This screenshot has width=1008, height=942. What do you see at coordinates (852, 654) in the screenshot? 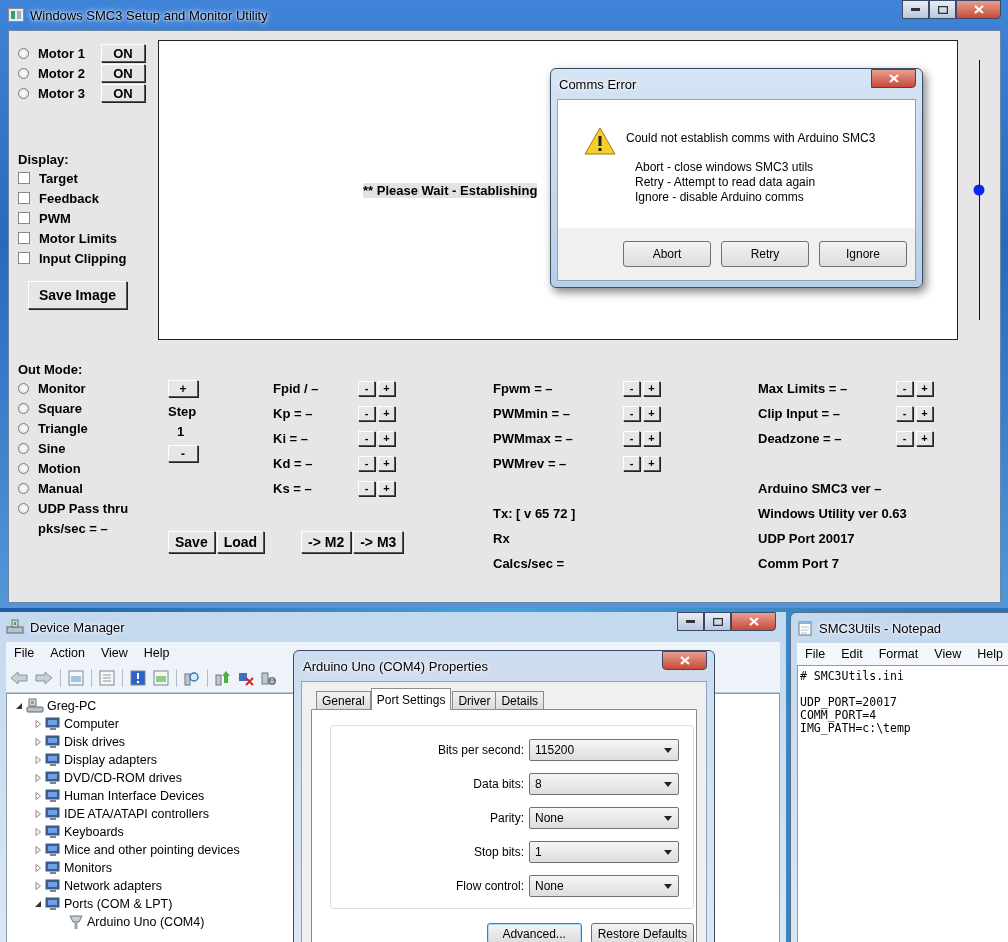
I see `menu-item: Edit` at bounding box center [852, 654].